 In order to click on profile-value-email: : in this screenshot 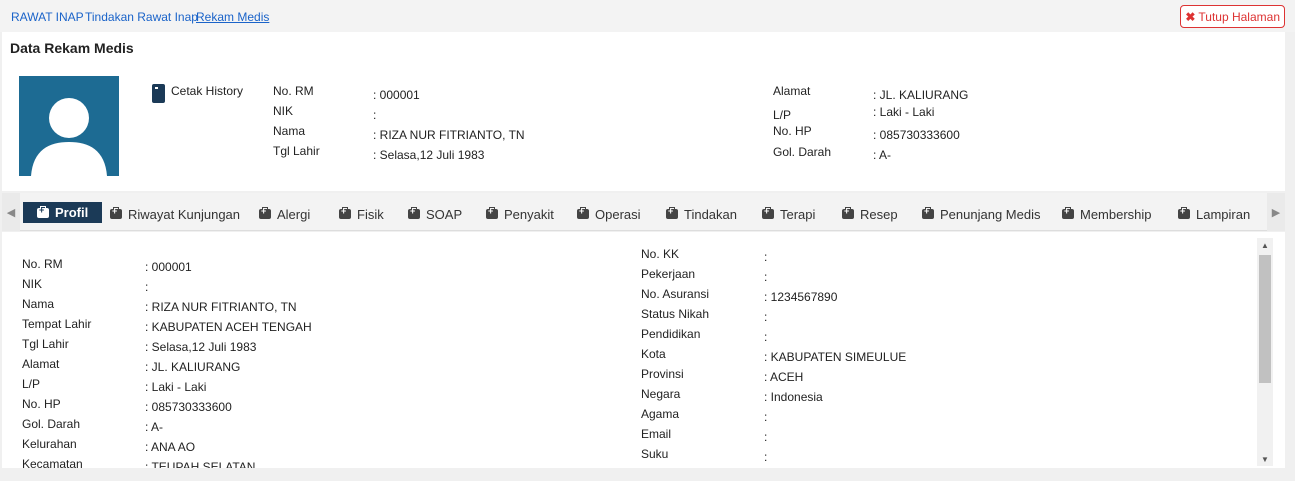, I will do `click(766, 437)`.